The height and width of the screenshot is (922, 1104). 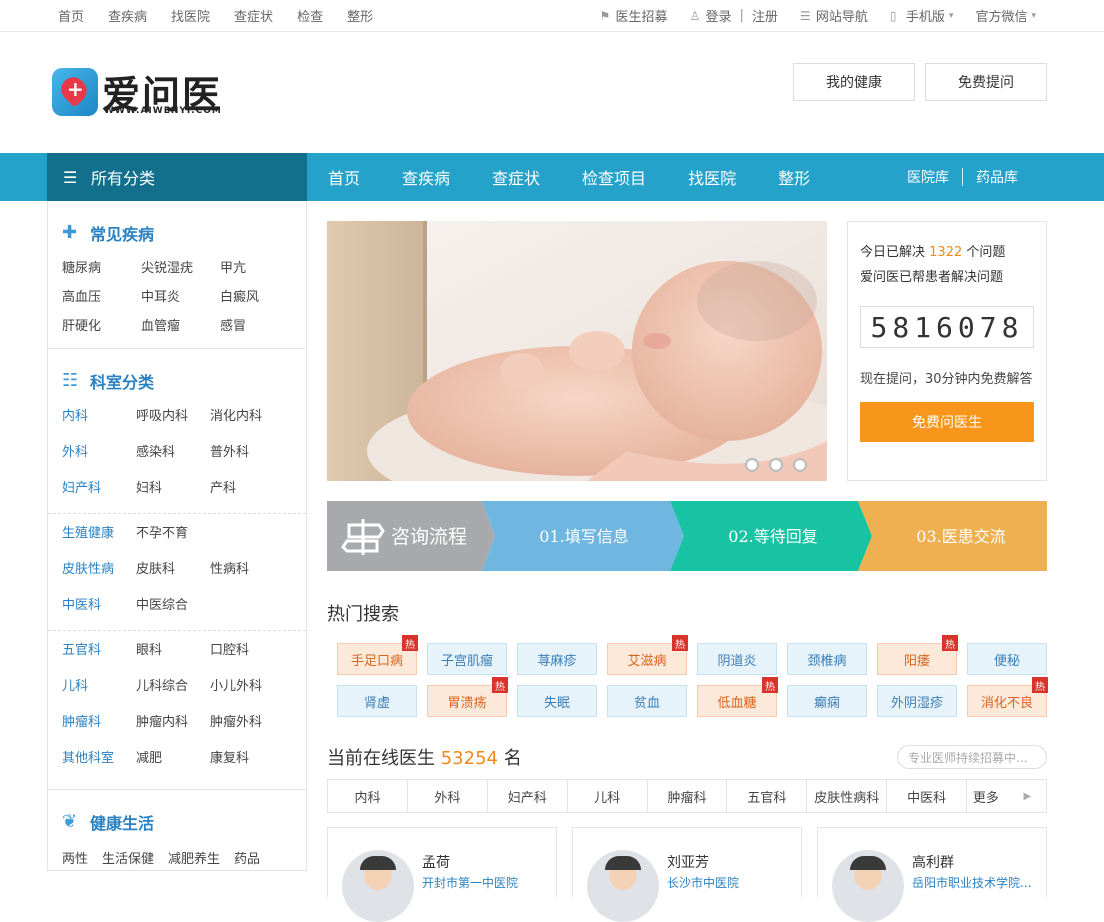 I want to click on register-link: 注册, so click(x=765, y=15).